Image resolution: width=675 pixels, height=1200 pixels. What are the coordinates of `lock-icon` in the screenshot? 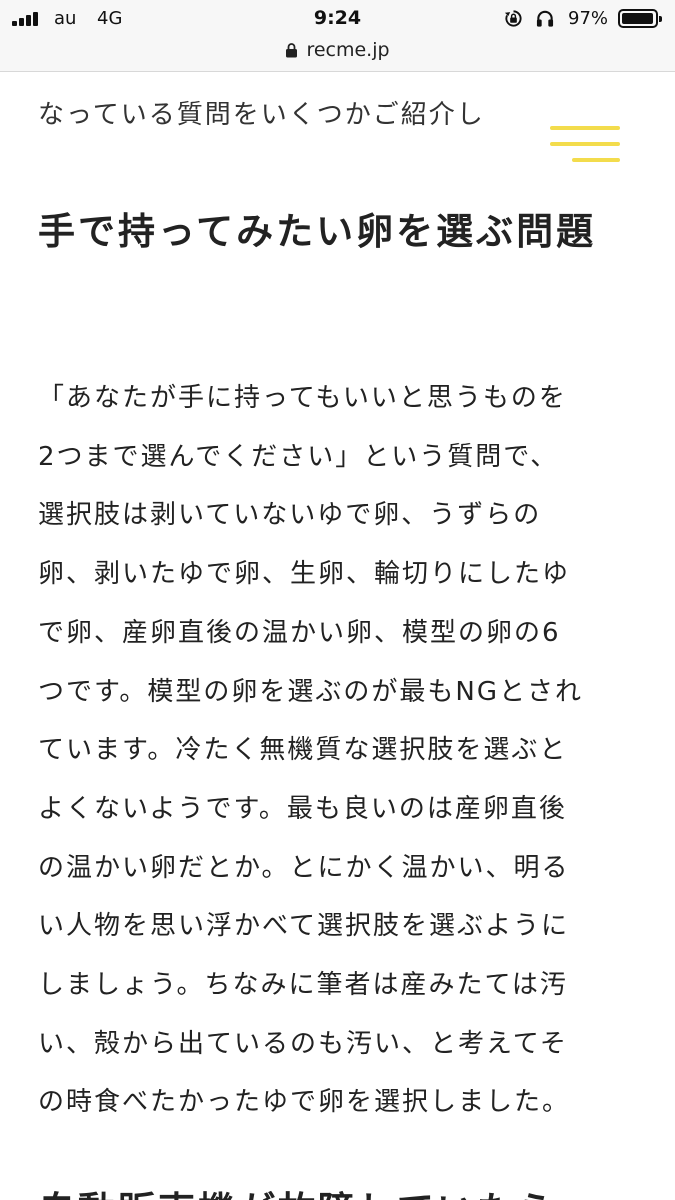 It's located at (292, 50).